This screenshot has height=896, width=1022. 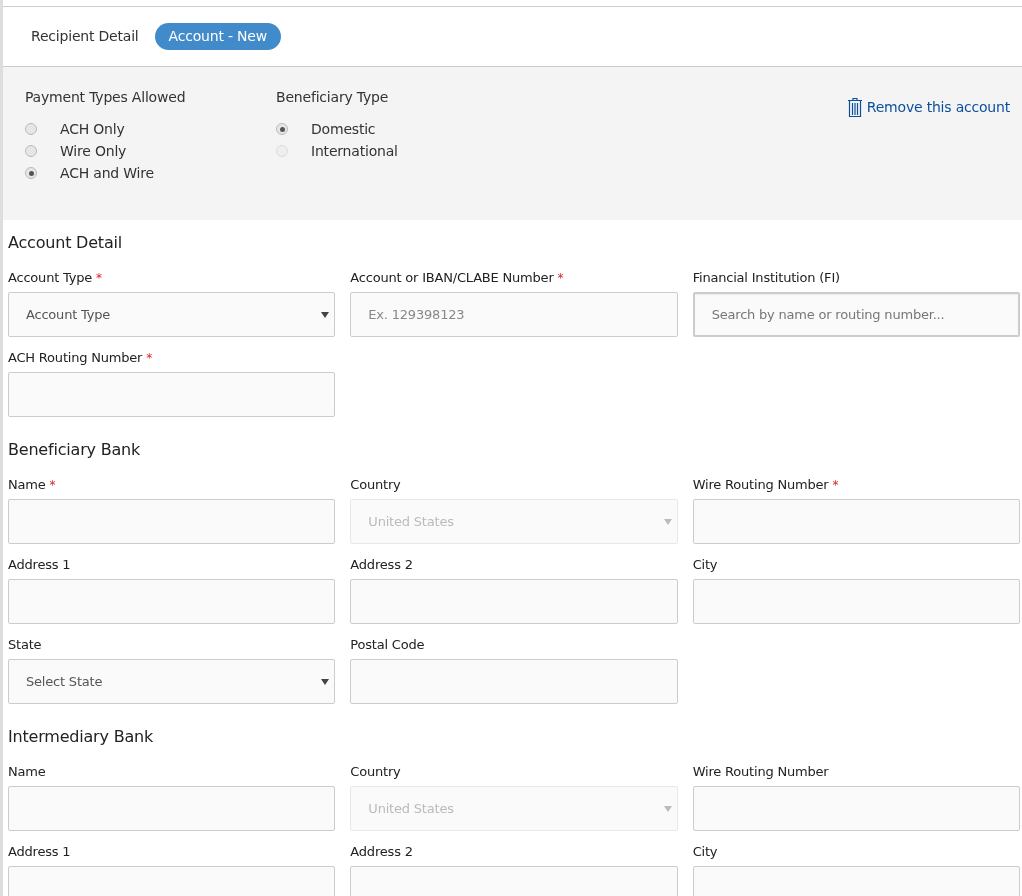 What do you see at coordinates (854, 107) in the screenshot?
I see `trash-icon` at bounding box center [854, 107].